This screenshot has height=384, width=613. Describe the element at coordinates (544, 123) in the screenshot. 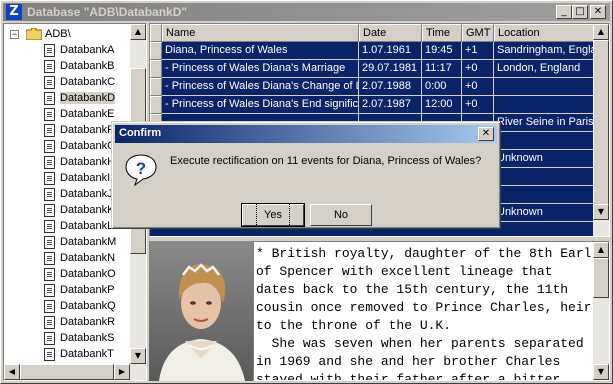

I see `cell-location: River Seine in Paris, France` at that location.